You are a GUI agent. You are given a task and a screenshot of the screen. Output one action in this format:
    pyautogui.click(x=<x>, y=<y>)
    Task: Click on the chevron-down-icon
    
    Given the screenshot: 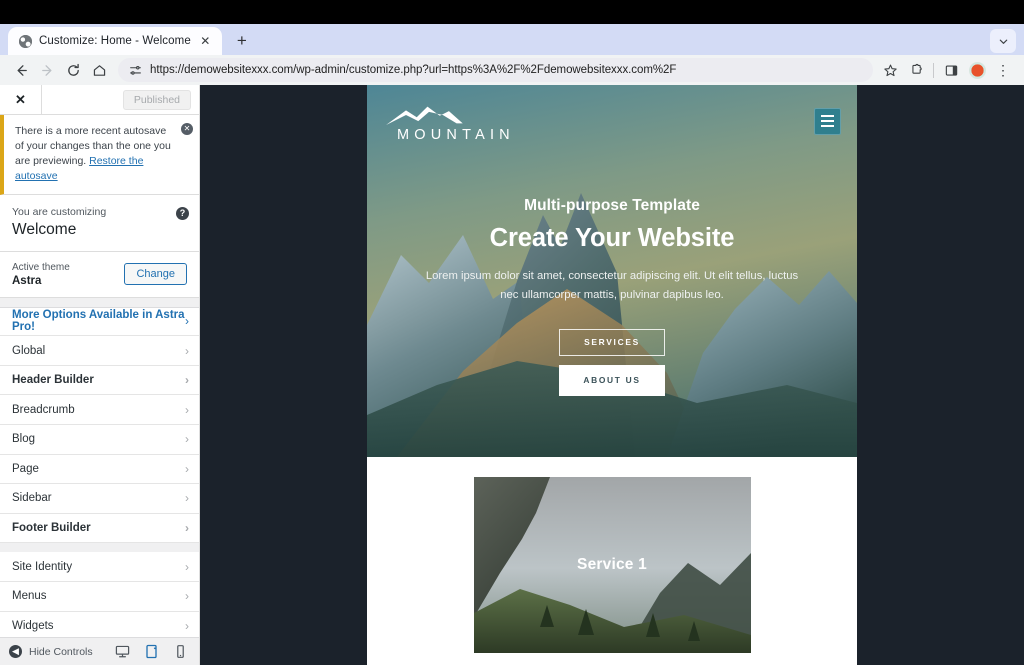 What is the action you would take?
    pyautogui.click(x=1003, y=41)
    